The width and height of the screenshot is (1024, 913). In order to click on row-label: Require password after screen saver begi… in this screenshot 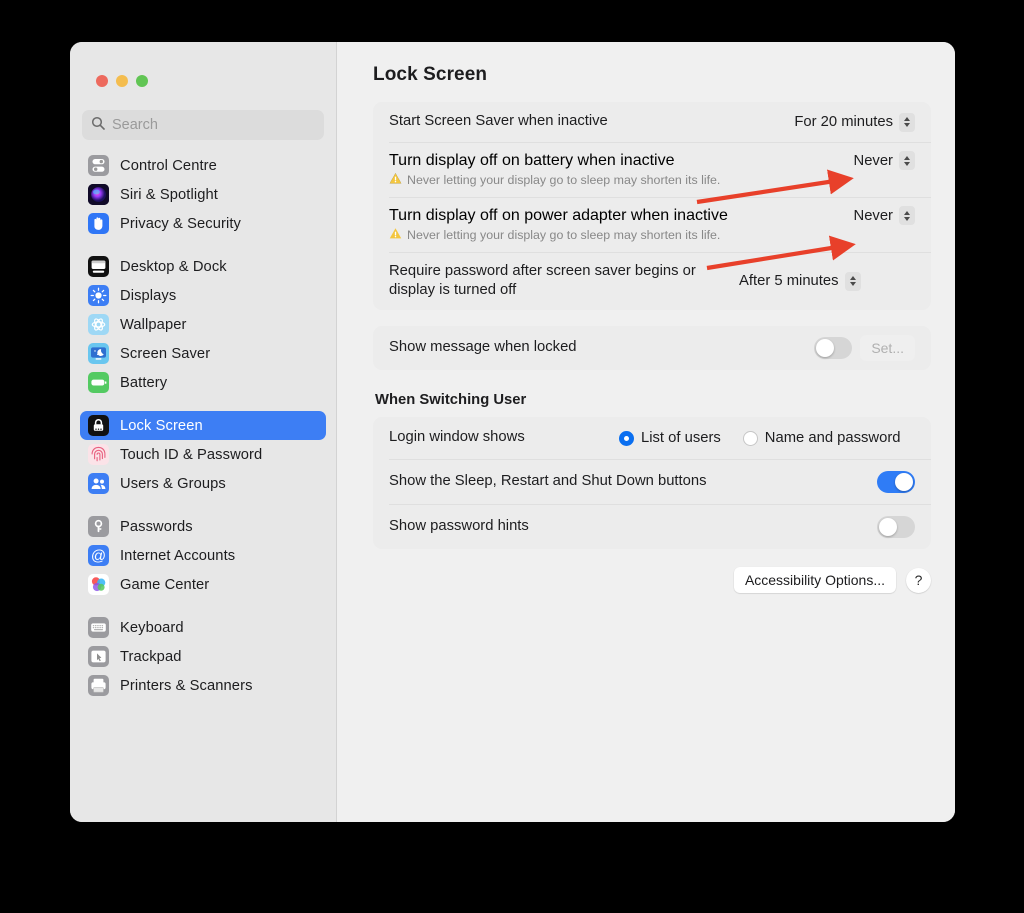, I will do `click(542, 280)`.